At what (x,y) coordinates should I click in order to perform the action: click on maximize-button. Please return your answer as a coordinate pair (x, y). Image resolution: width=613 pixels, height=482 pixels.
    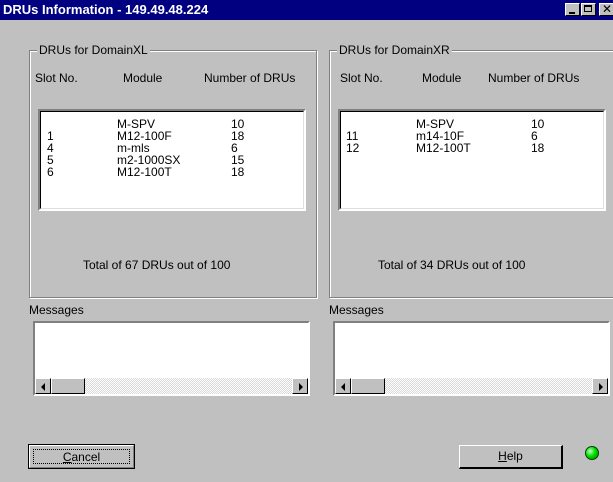
    Looking at the image, I should click on (588, 9).